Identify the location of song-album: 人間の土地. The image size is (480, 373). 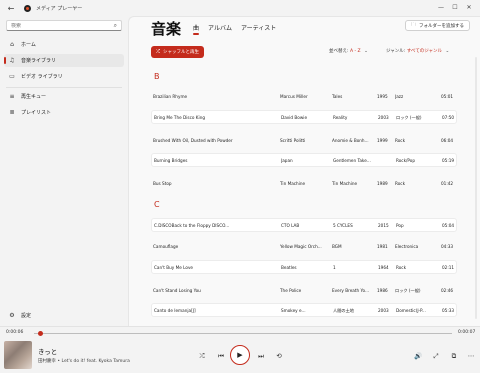
(357, 311).